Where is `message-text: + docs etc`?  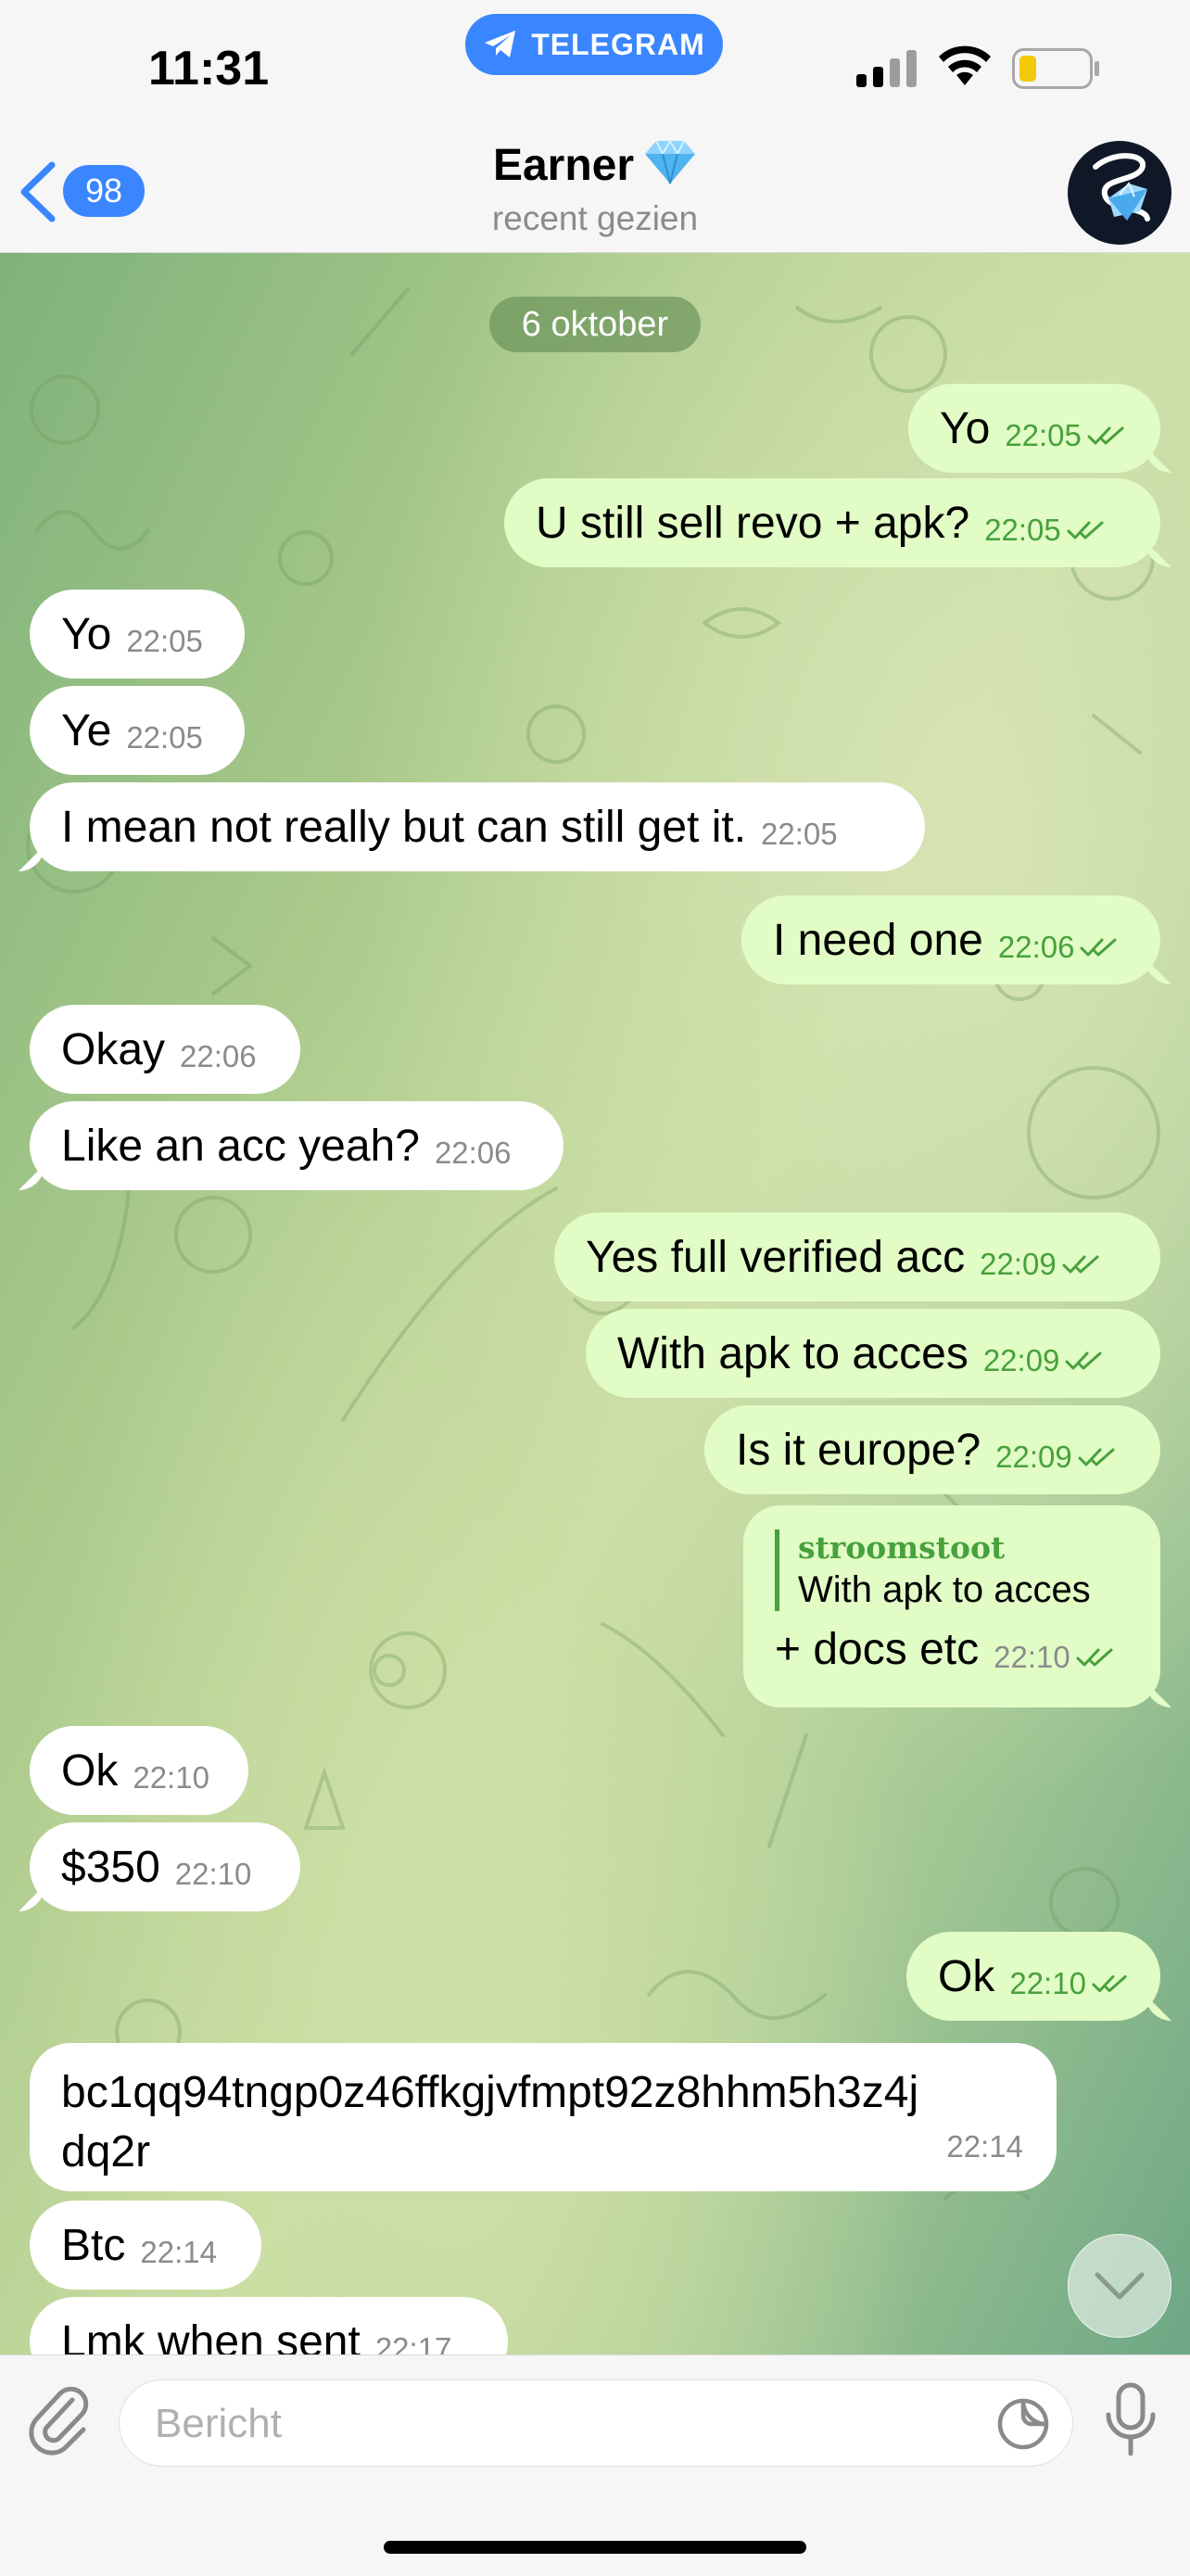 message-text: + docs etc is located at coordinates (877, 1649).